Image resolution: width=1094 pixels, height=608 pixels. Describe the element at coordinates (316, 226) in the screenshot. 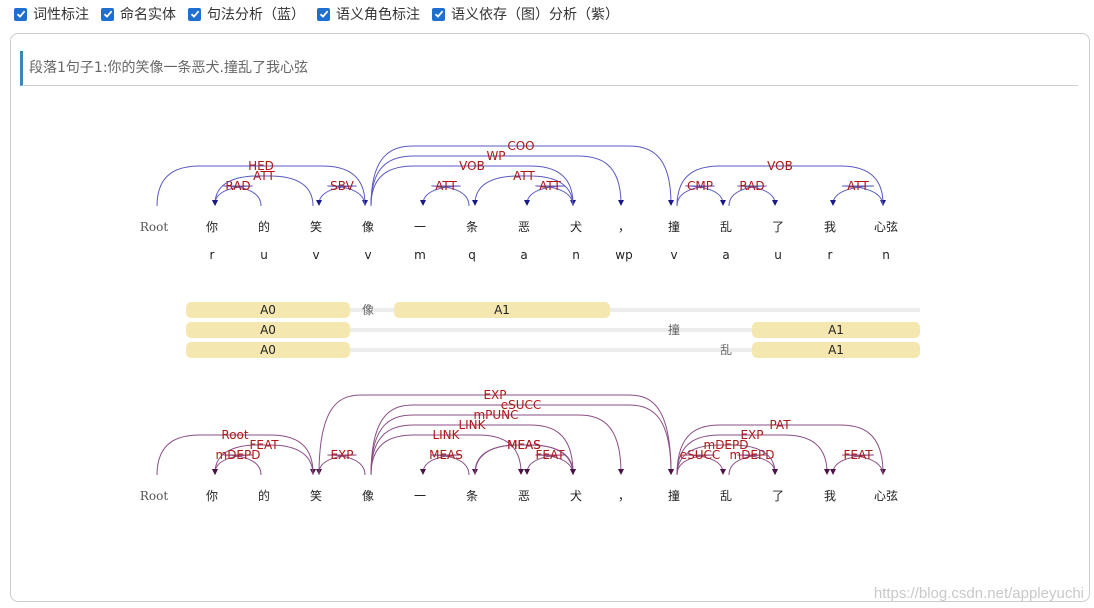

I see `syntax-token: 笑` at that location.